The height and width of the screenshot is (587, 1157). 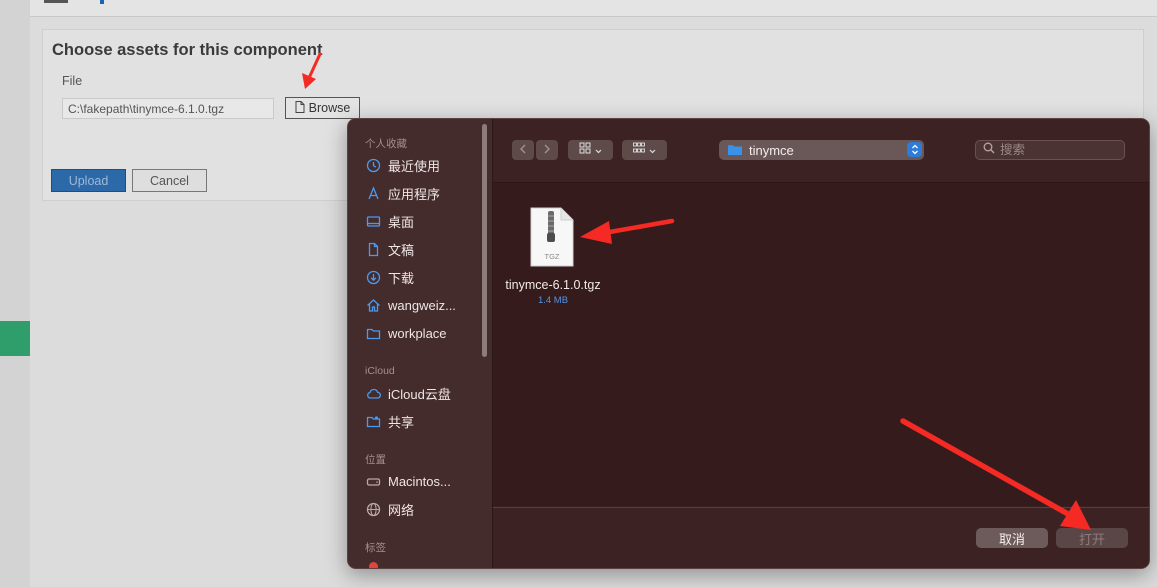 I want to click on sidebar-item-icloud-drive: iCloud云盘, so click(x=408, y=393).